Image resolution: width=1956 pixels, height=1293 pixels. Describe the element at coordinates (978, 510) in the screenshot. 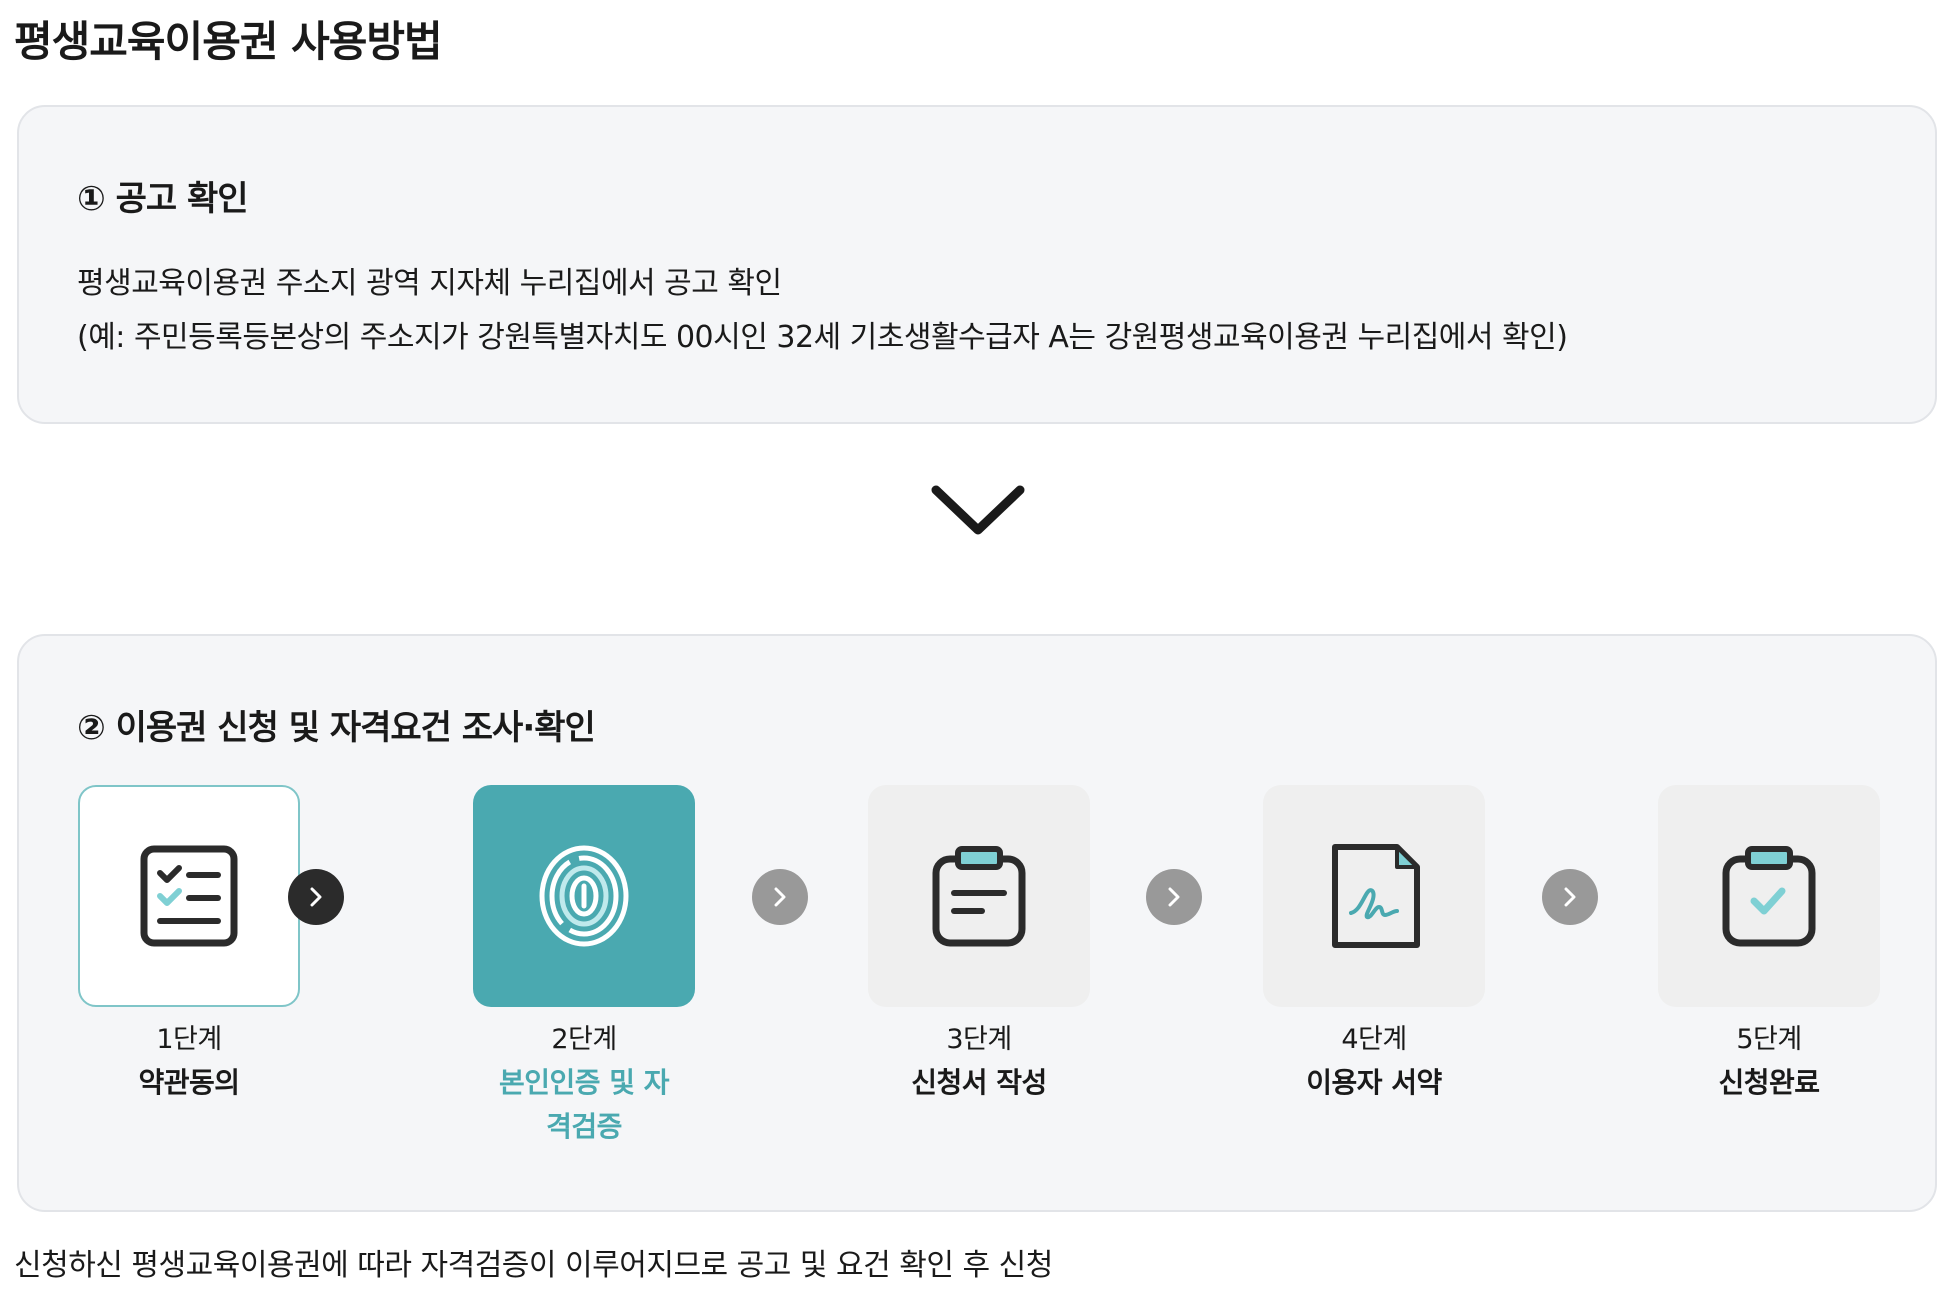

I see `chevron-down-icon` at that location.